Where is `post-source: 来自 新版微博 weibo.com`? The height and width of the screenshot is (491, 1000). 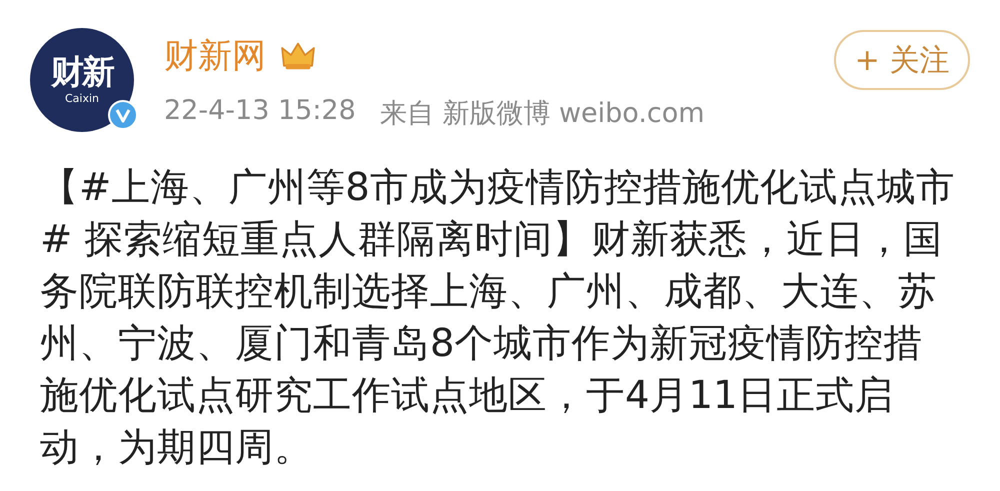 post-source: 来自 新版微博 weibo.com is located at coordinates (542, 113).